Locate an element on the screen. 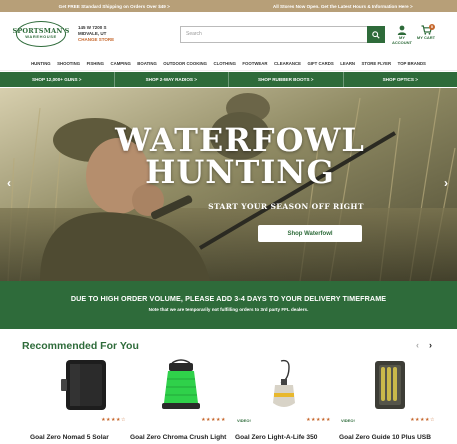  nav-item-hunting: HUNTING is located at coordinates (41, 63).